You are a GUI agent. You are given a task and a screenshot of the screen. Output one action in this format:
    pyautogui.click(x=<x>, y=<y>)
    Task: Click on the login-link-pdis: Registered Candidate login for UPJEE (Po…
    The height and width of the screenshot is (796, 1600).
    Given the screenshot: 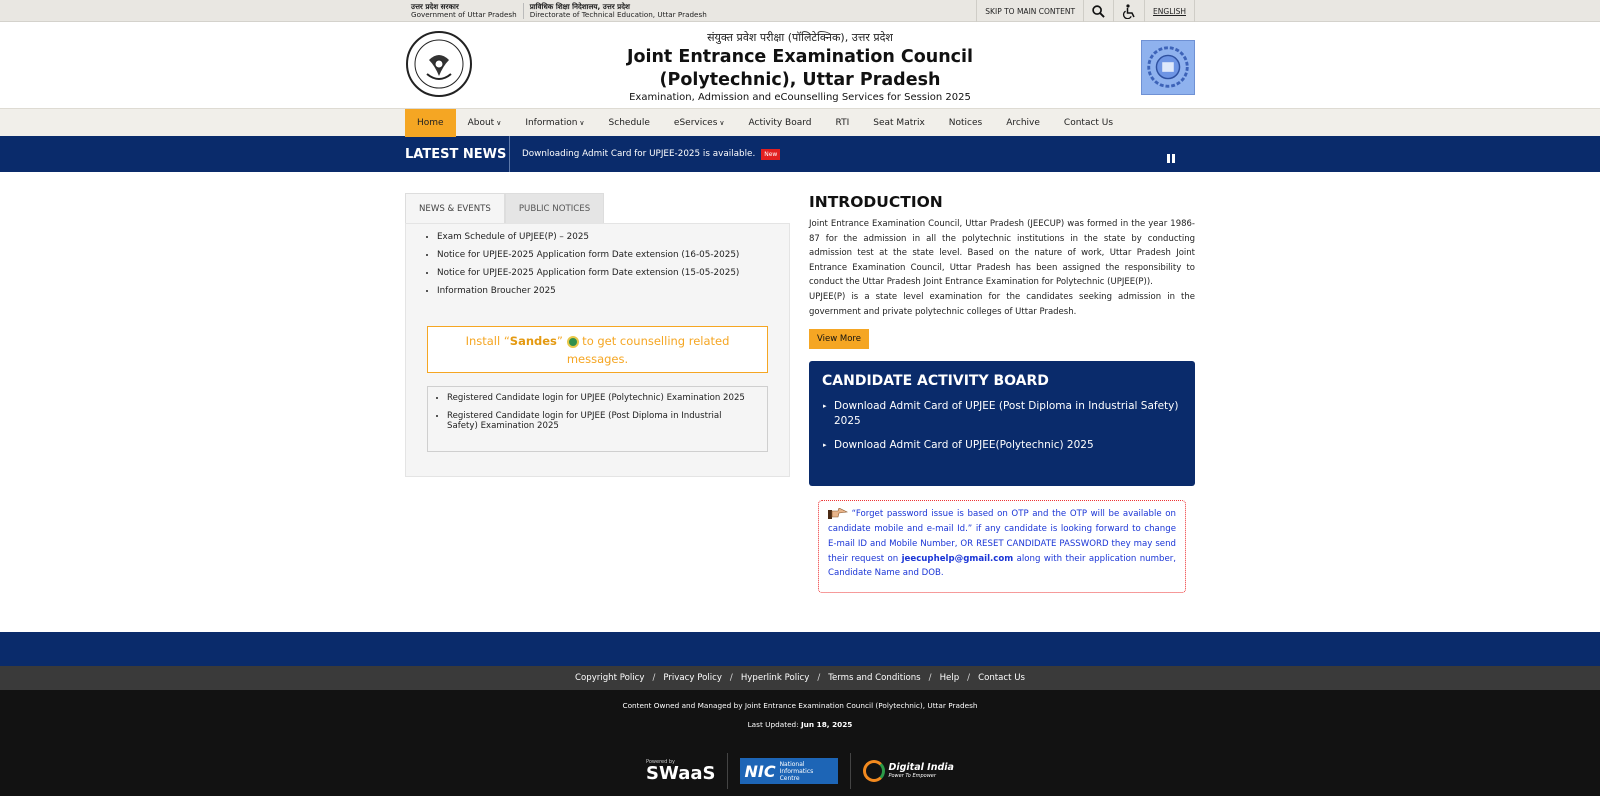 What is the action you would take?
    pyautogui.click(x=601, y=421)
    